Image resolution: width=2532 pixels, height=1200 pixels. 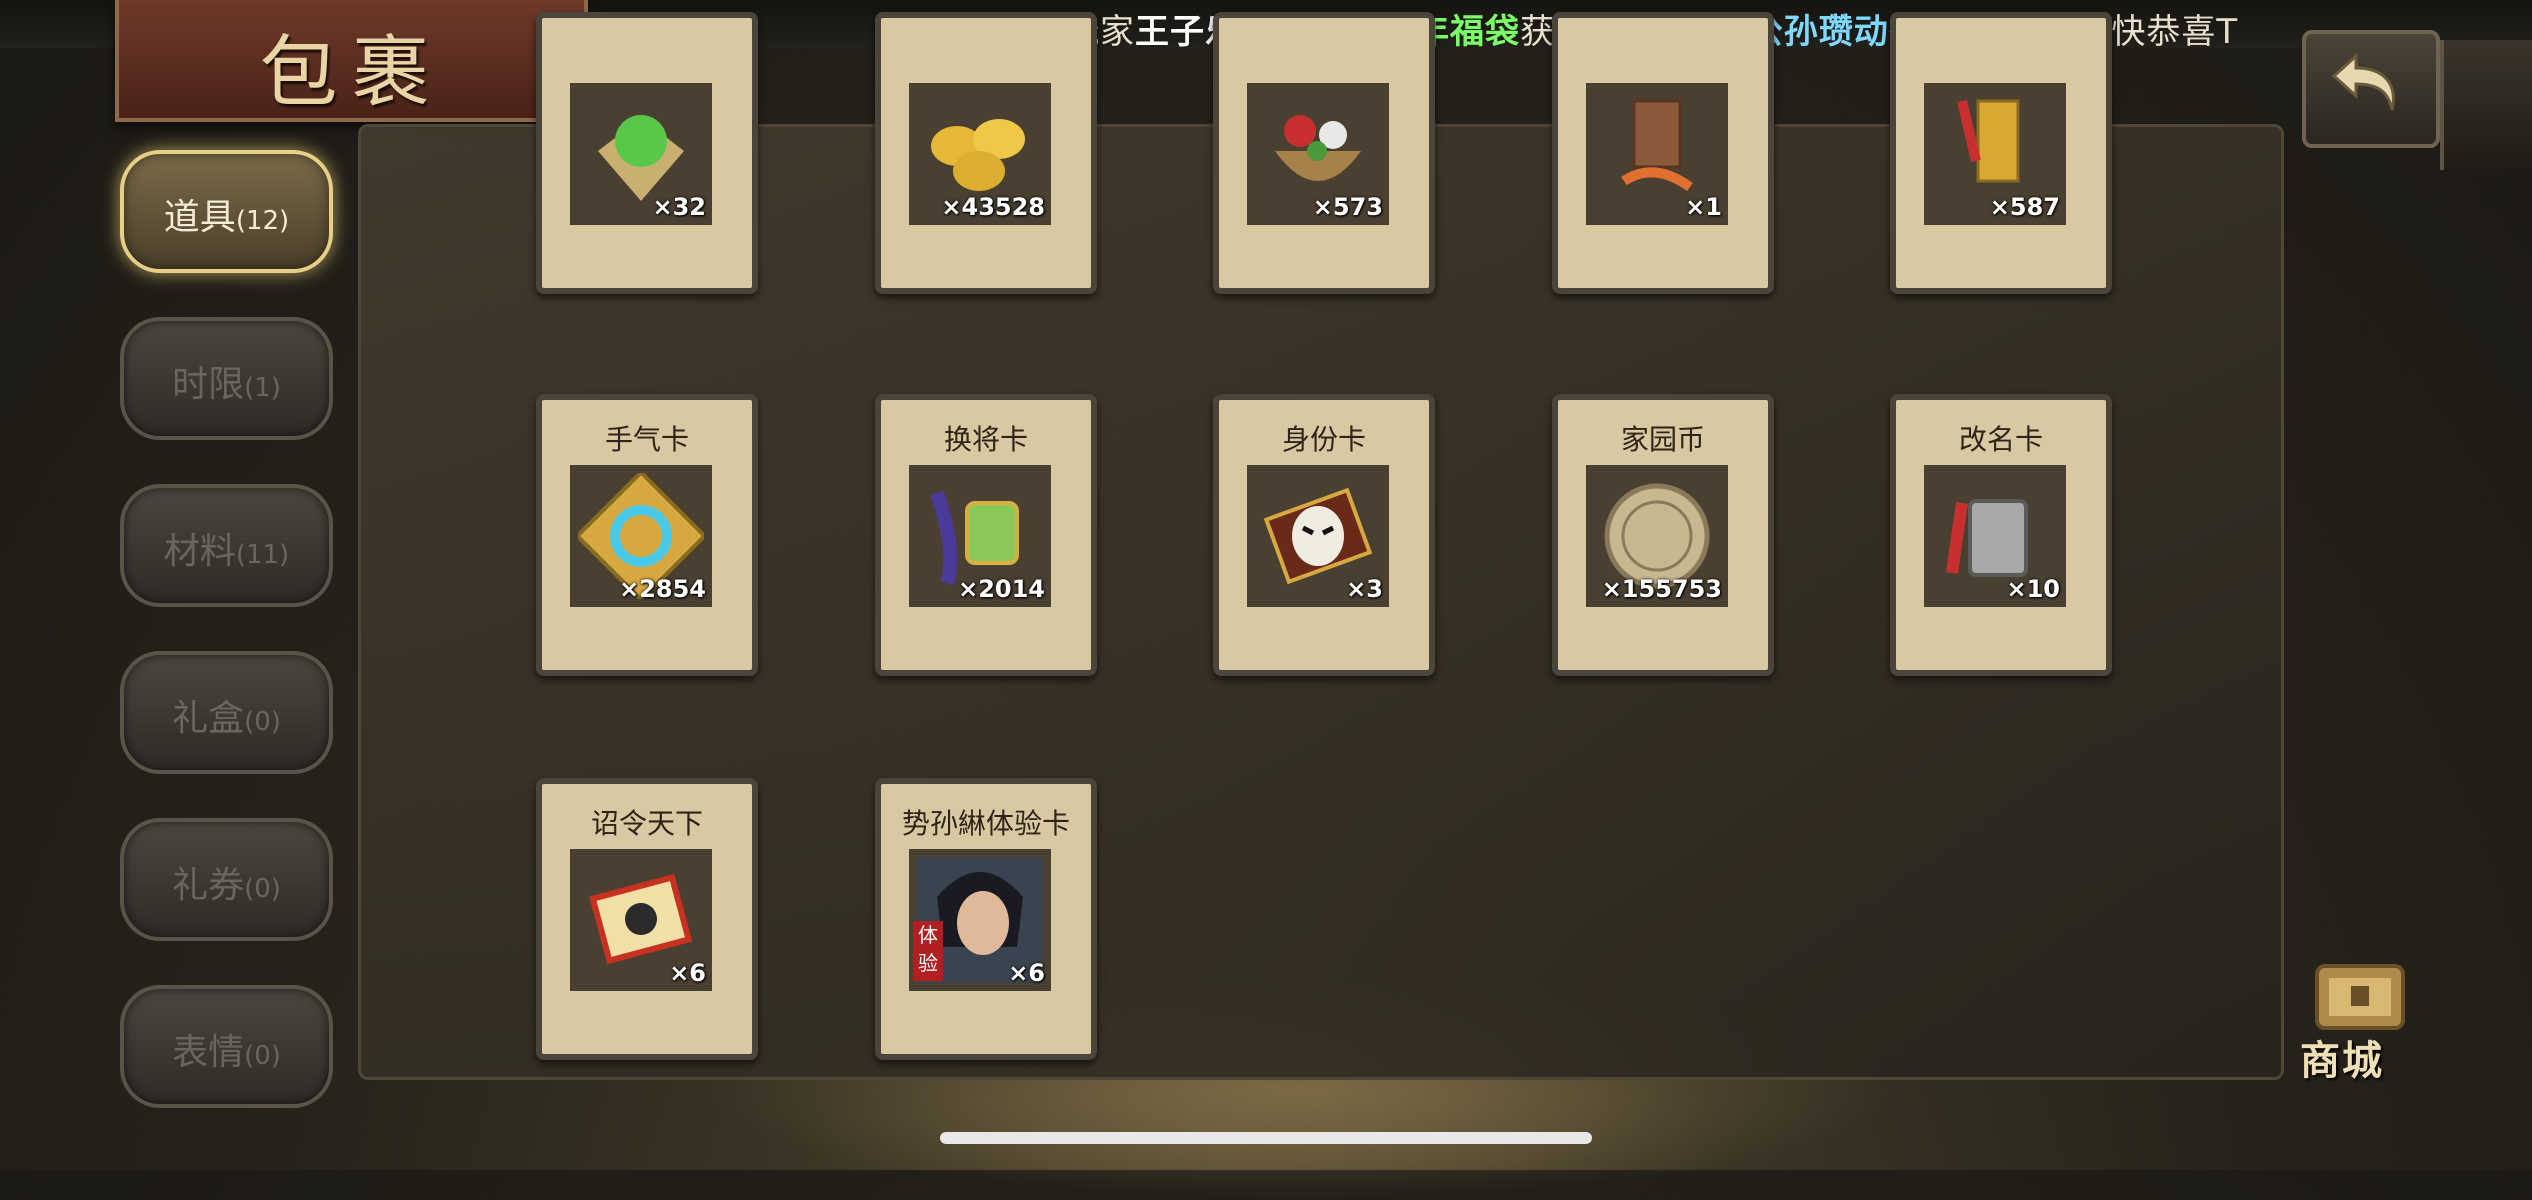 I want to click on tab-gift-box: 礼盒(0), so click(x=226, y=712).